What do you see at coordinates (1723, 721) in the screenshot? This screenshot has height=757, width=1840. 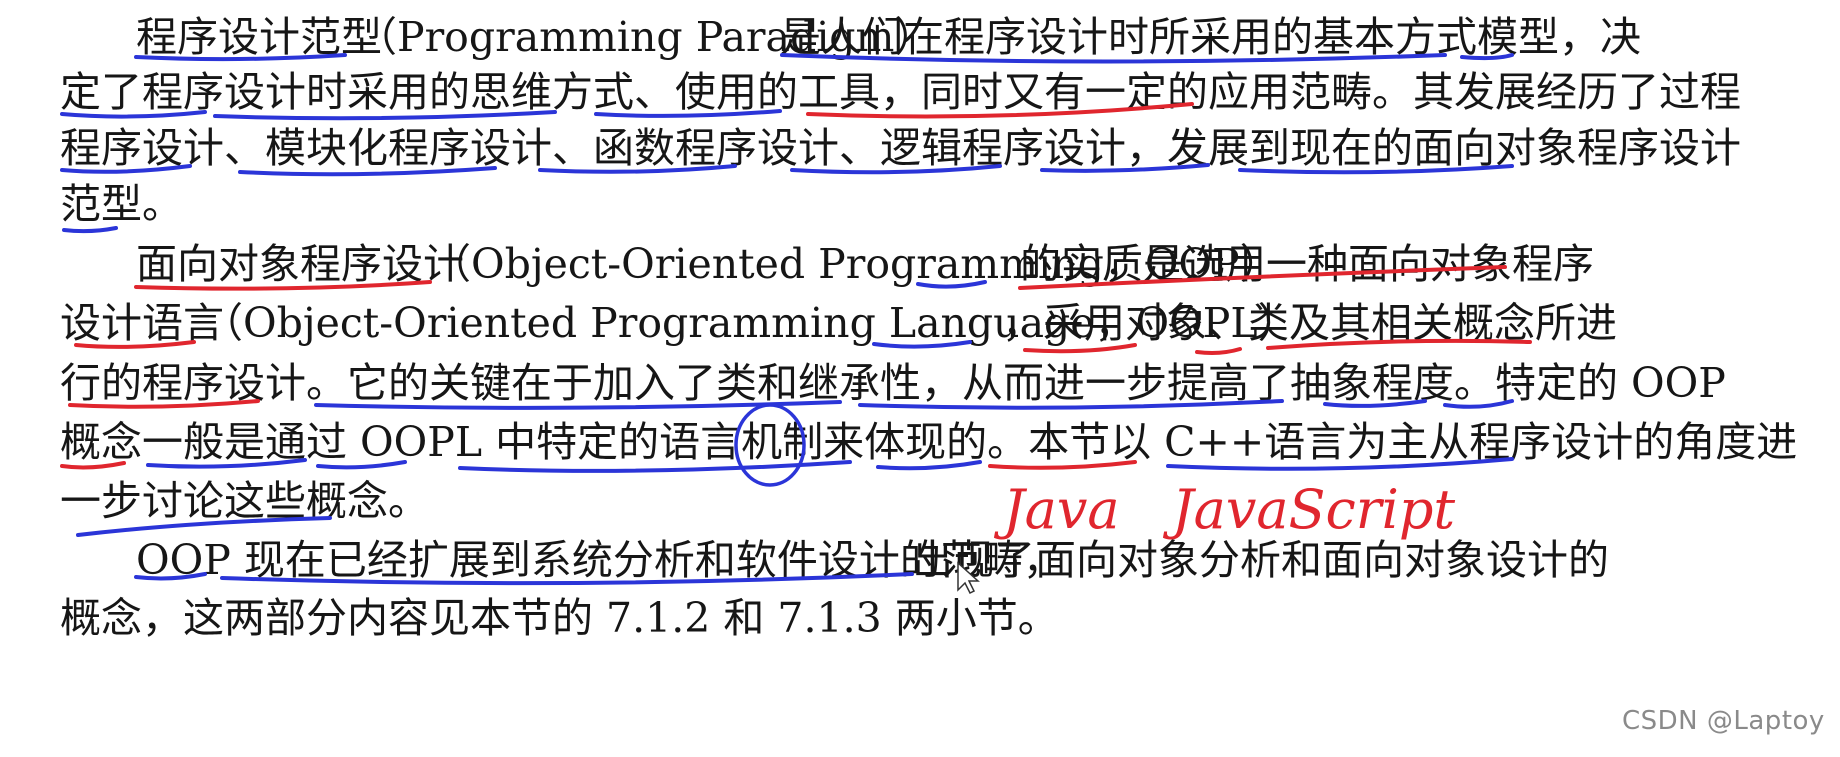 I see `watermark: CSDN @Laptoy` at bounding box center [1723, 721].